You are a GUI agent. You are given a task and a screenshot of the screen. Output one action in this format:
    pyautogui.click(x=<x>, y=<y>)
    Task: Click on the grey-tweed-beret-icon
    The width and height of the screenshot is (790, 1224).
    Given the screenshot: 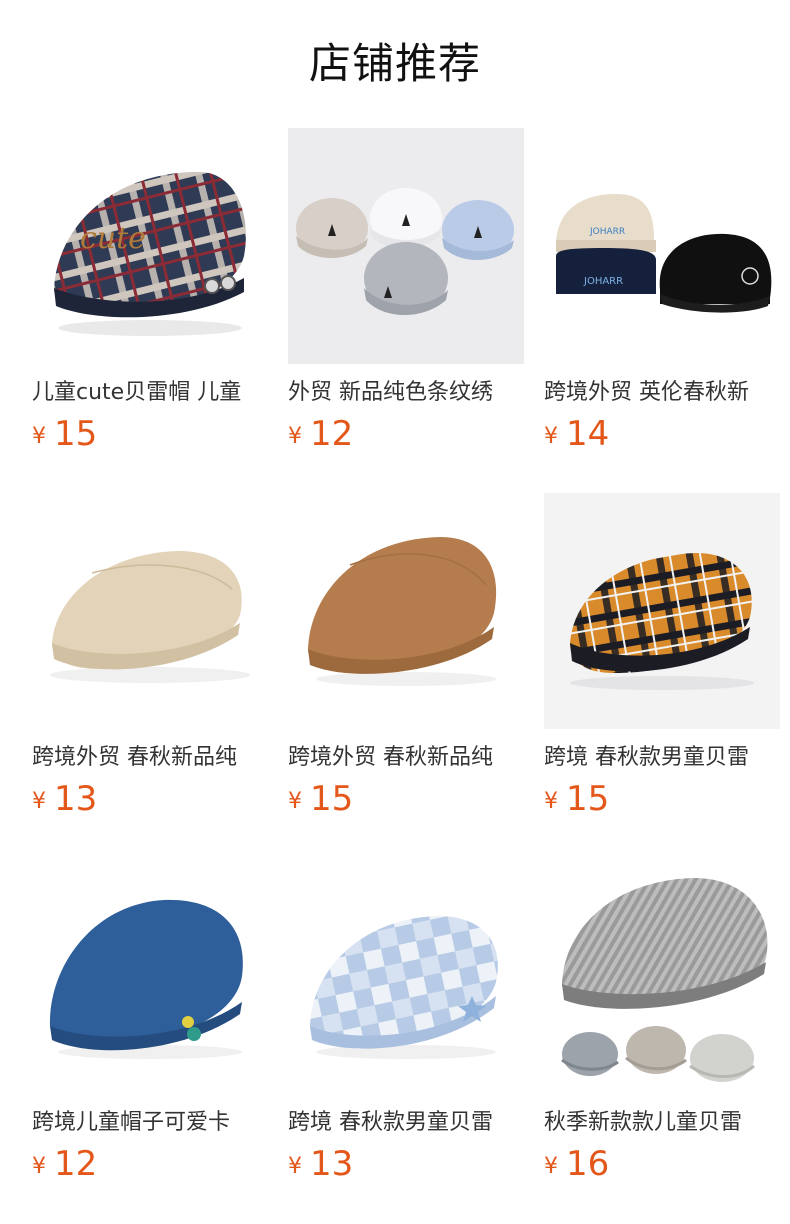 What is the action you would take?
    pyautogui.click(x=664, y=980)
    